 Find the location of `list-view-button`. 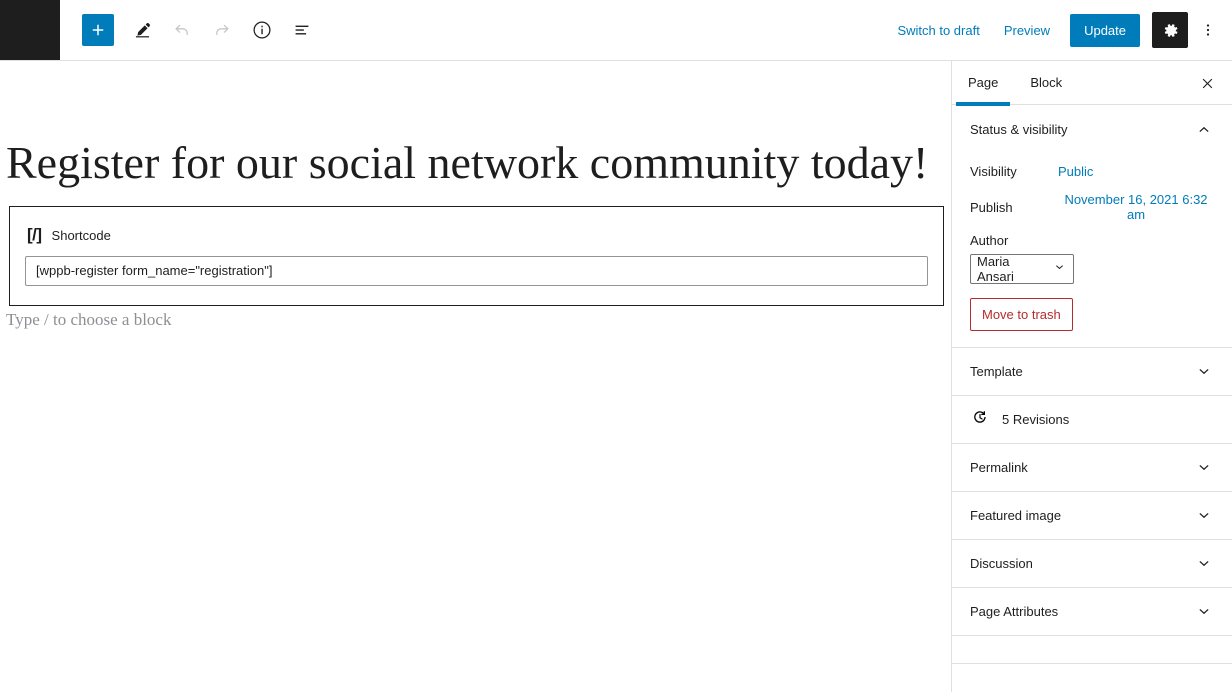

list-view-button is located at coordinates (302, 30).